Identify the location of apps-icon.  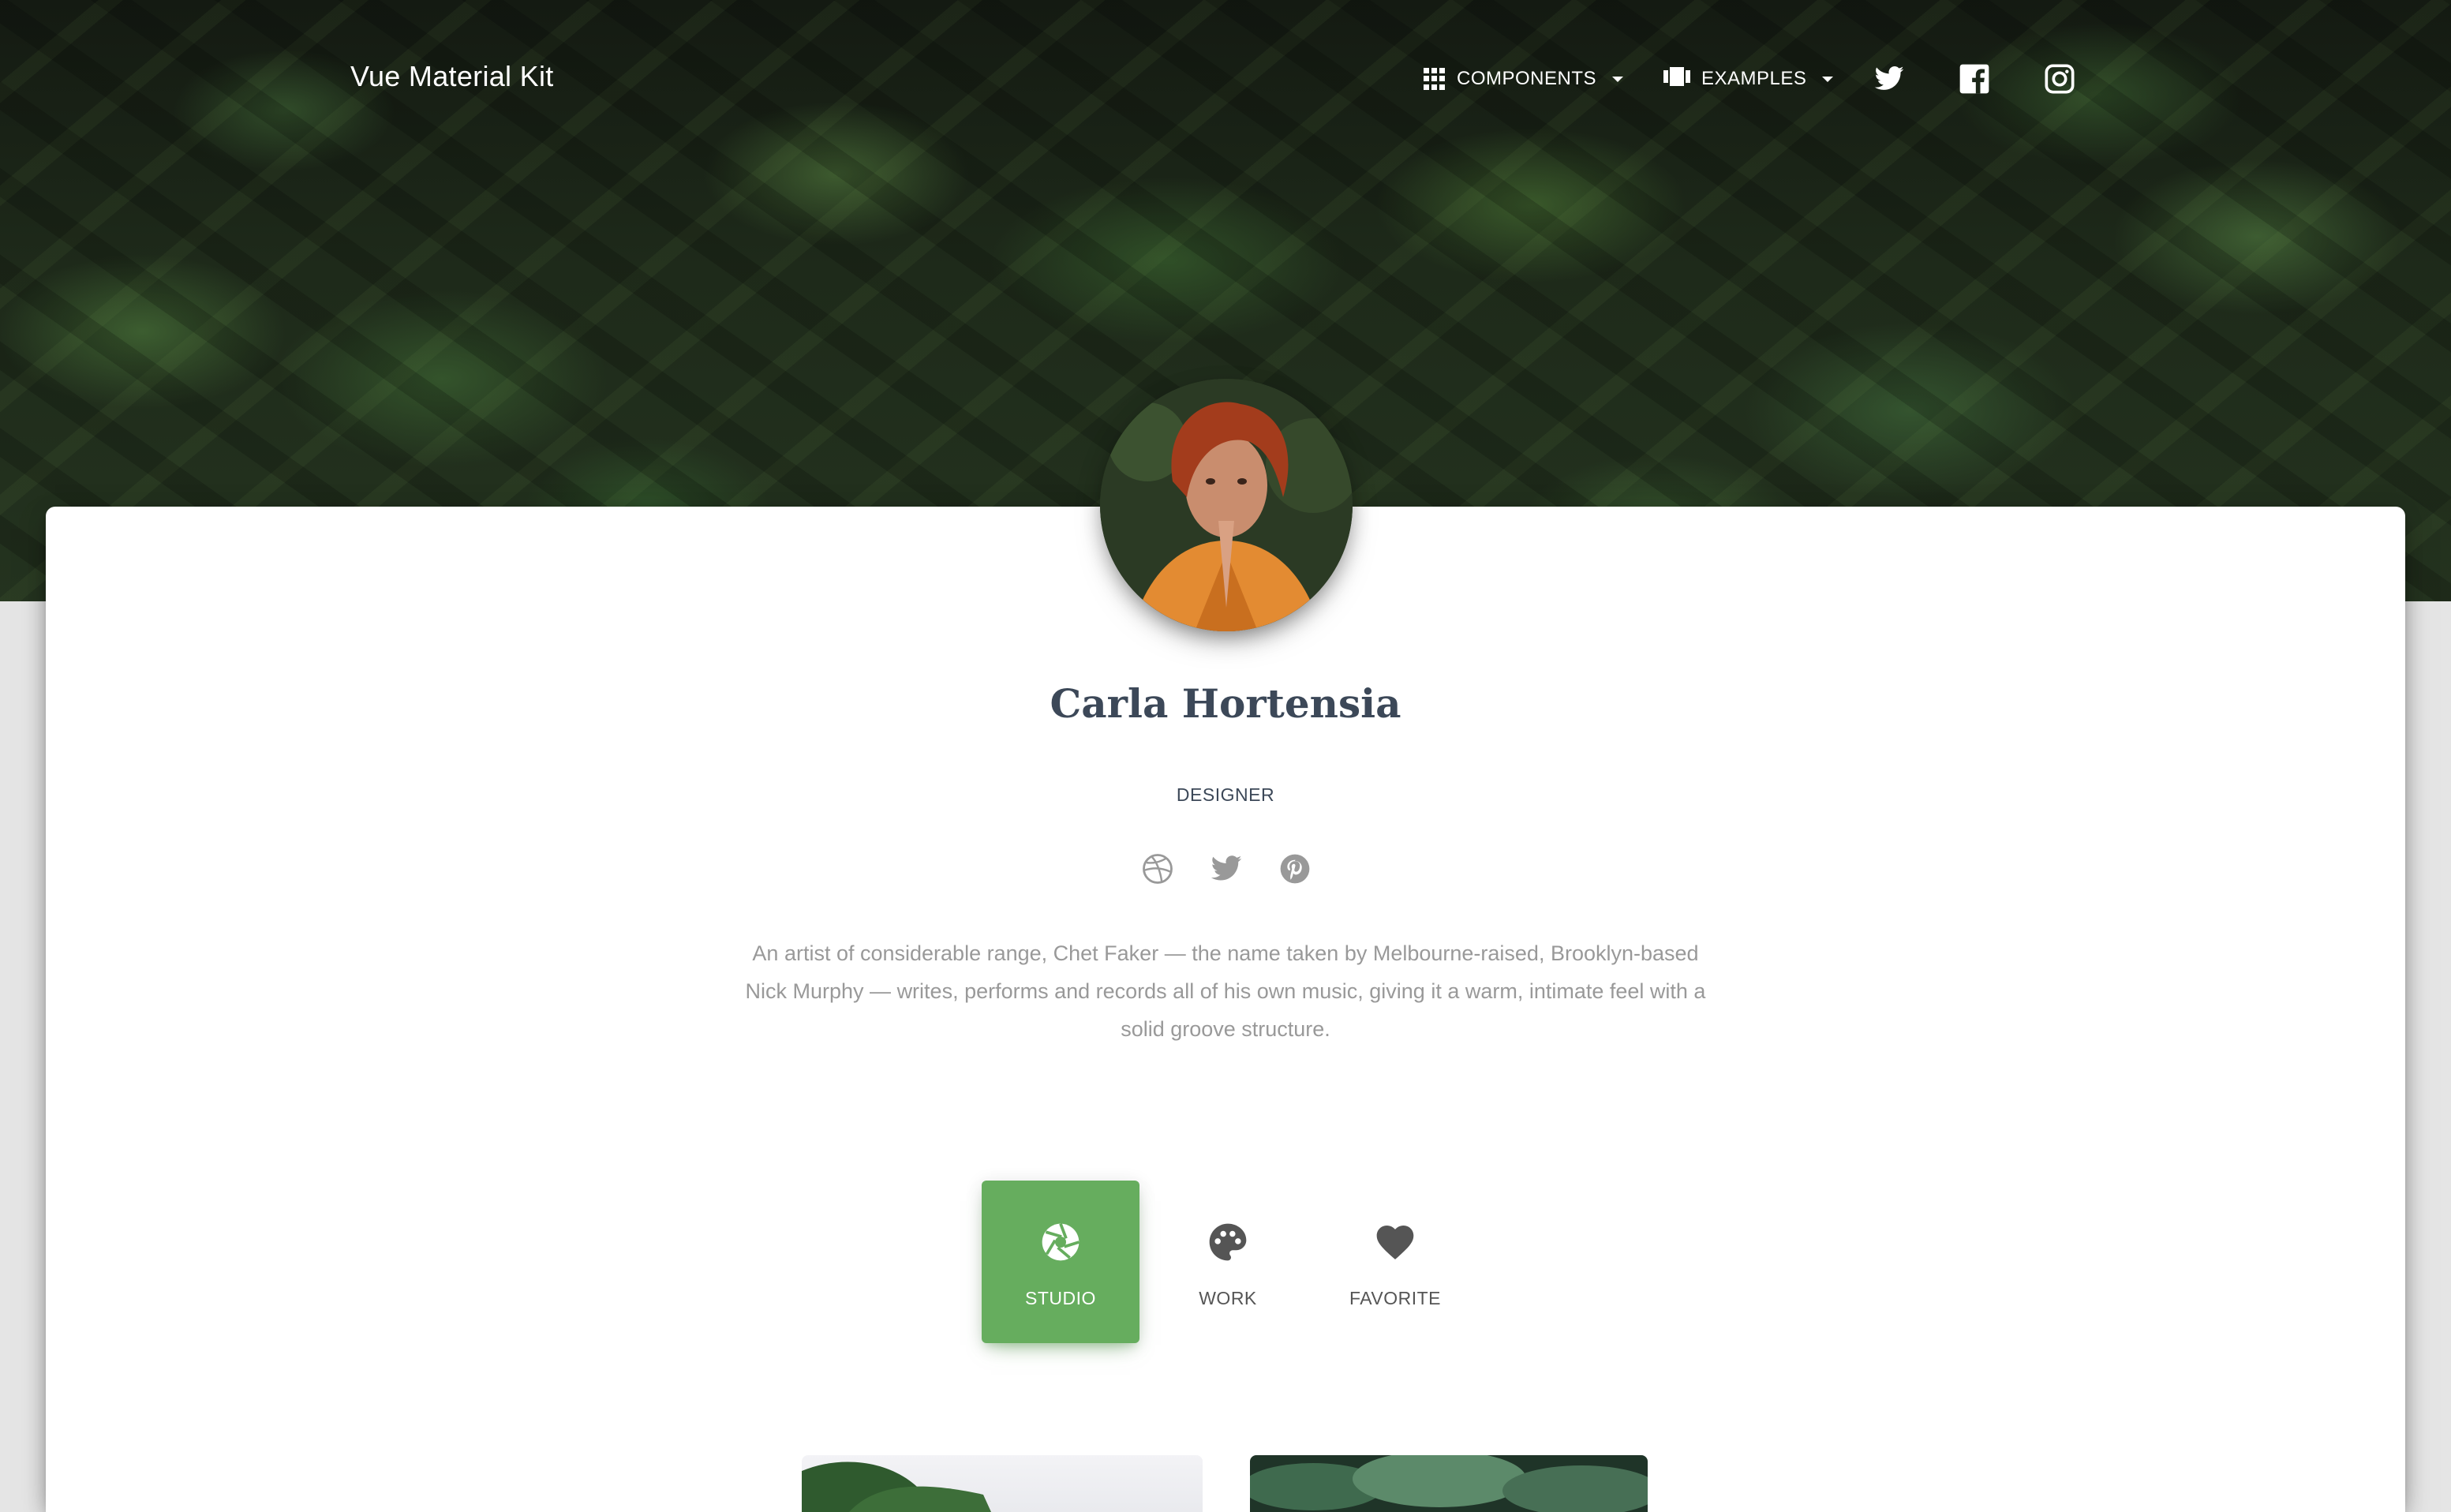
(1435, 79).